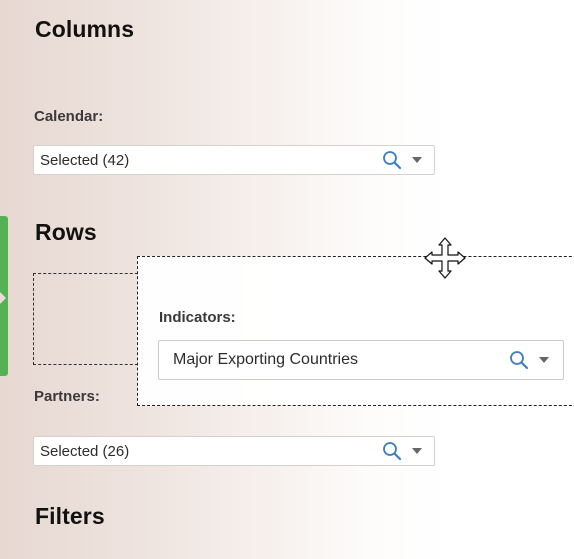 This screenshot has width=574, height=559. I want to click on indicators-dropdown: Major Exporting Countries, so click(361, 360).